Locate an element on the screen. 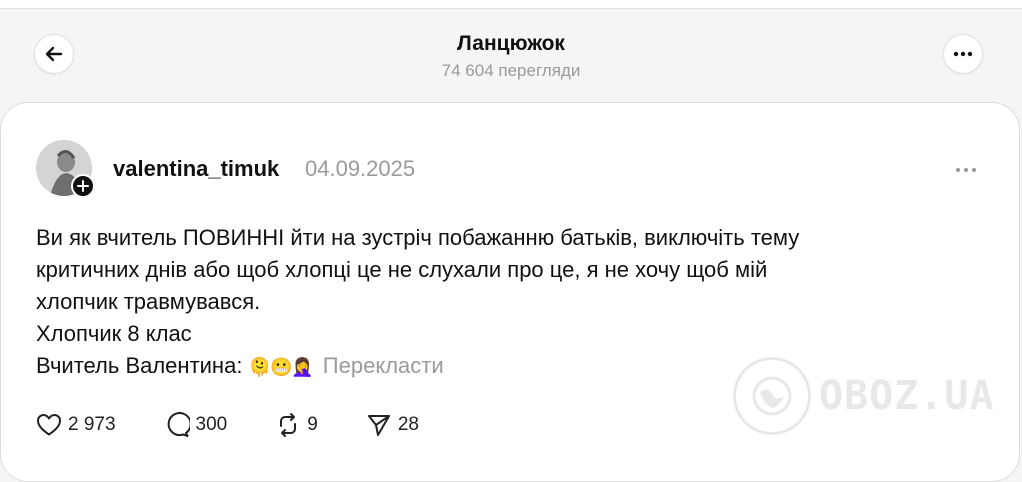  comment-count: 300 is located at coordinates (211, 424).